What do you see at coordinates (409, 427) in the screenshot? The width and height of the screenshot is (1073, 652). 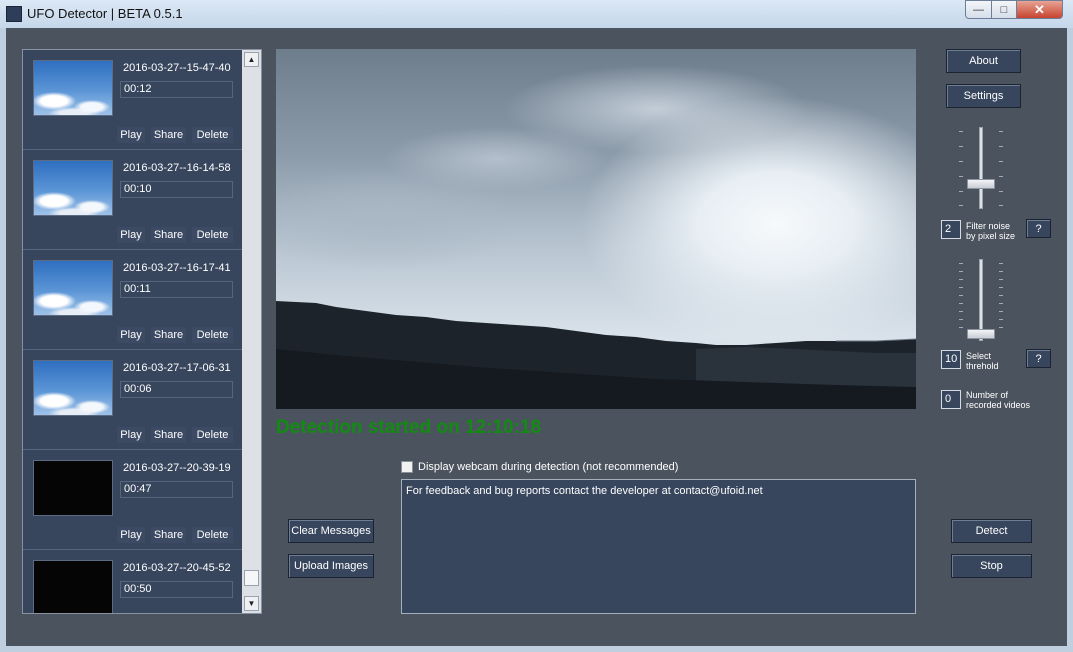 I see `detection-status: Detection started on 12:10:18` at bounding box center [409, 427].